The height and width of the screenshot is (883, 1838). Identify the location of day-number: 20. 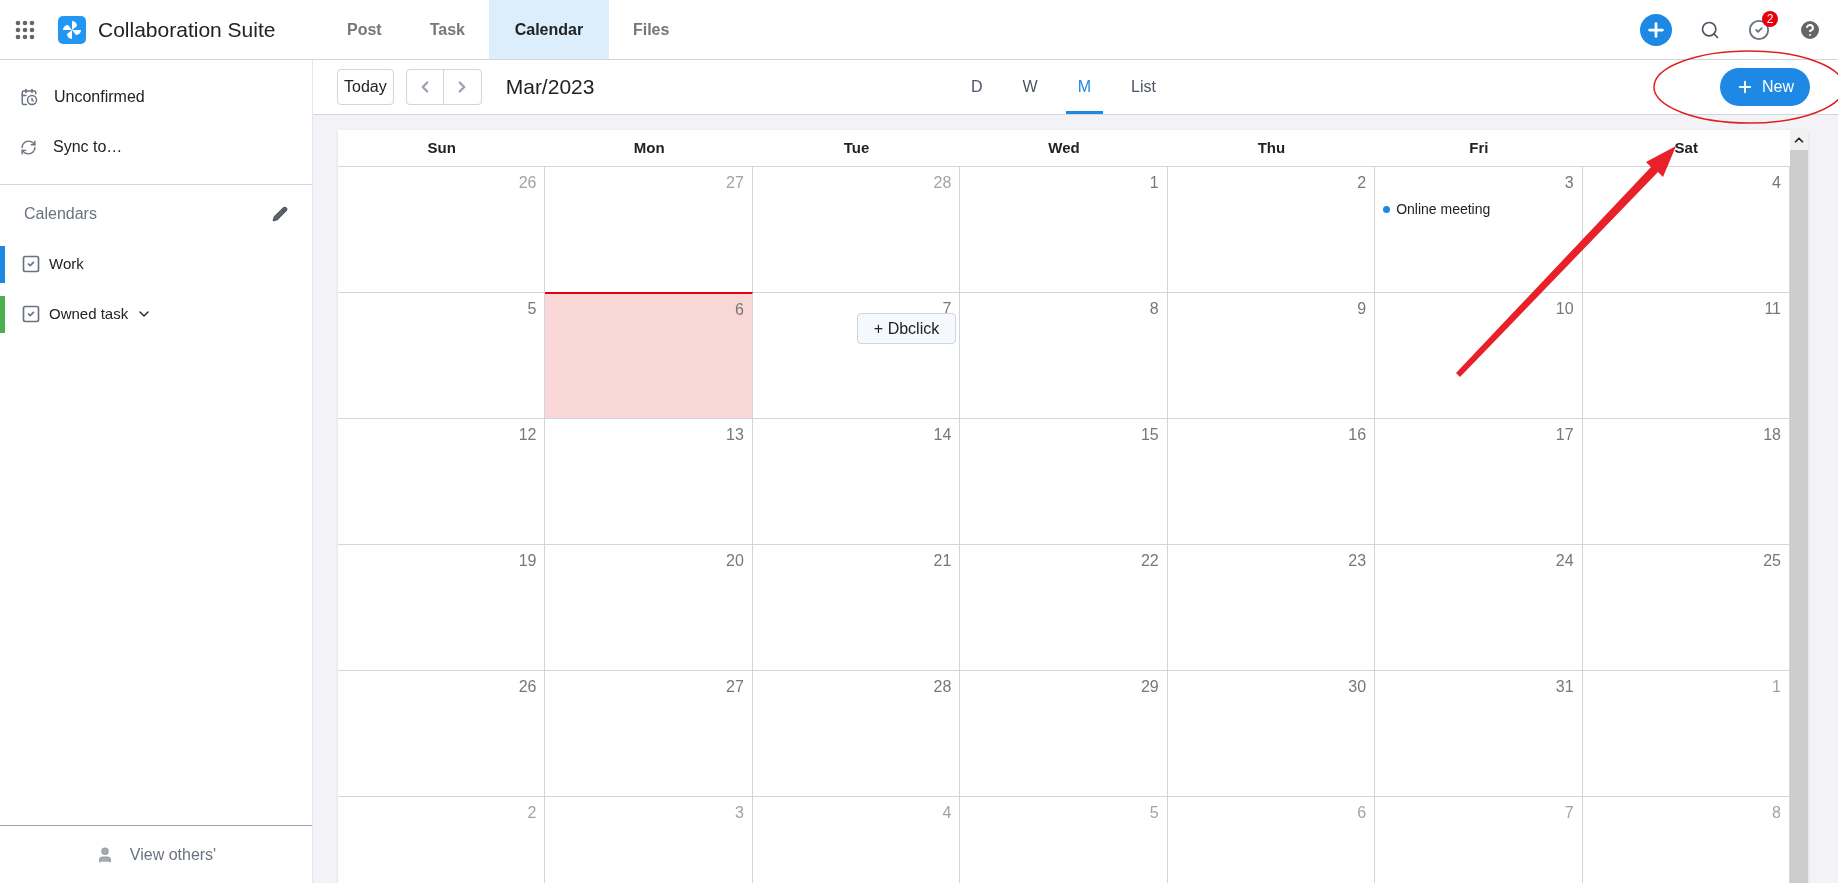
(735, 561).